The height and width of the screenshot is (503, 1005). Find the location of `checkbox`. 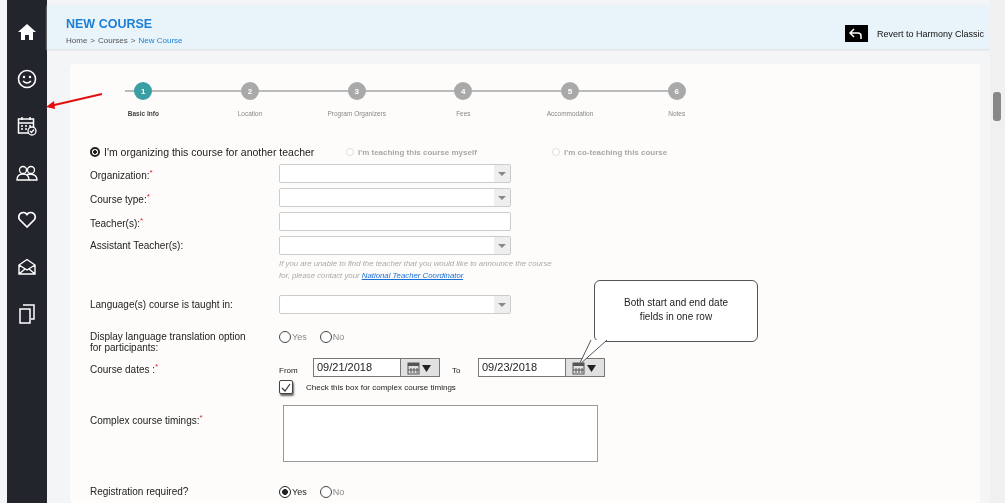

checkbox is located at coordinates (286, 387).